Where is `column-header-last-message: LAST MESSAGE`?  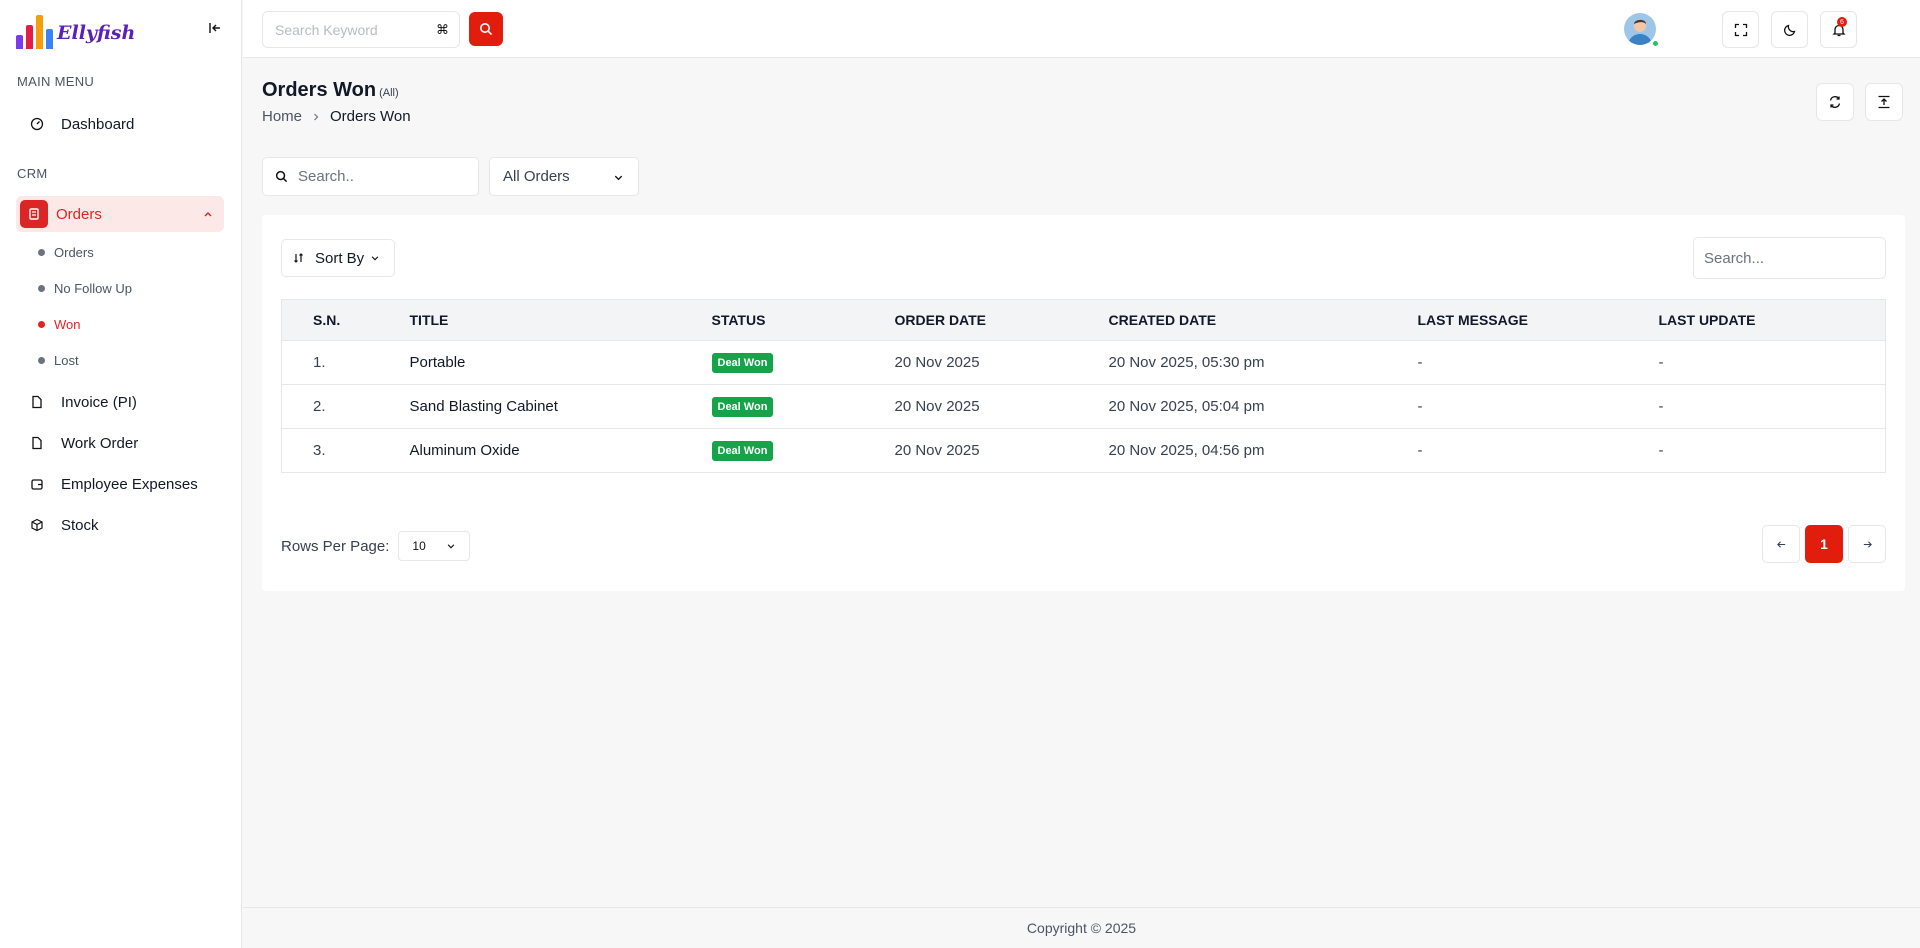
column-header-last-message: LAST MESSAGE is located at coordinates (1538, 320).